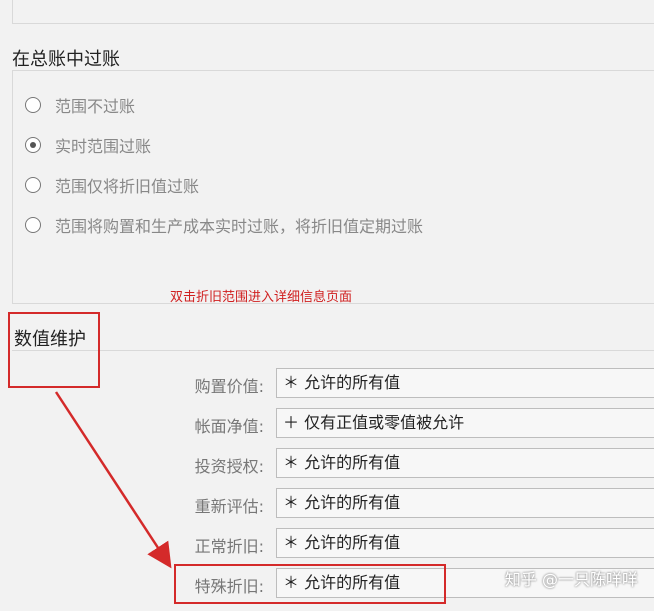  I want to click on arrow-line, so click(113, 480).